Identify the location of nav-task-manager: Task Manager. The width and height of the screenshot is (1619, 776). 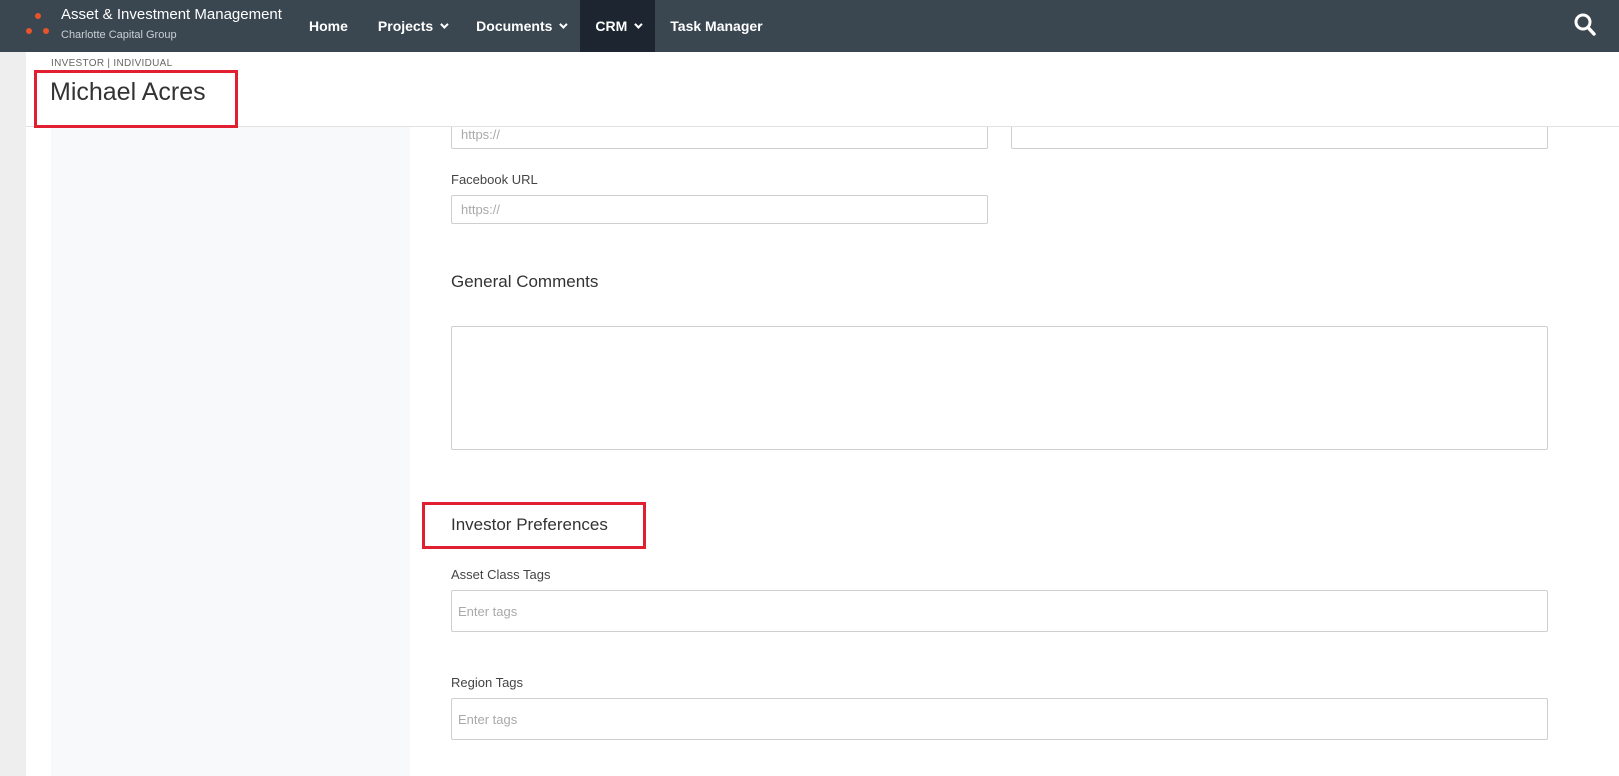
(716, 26).